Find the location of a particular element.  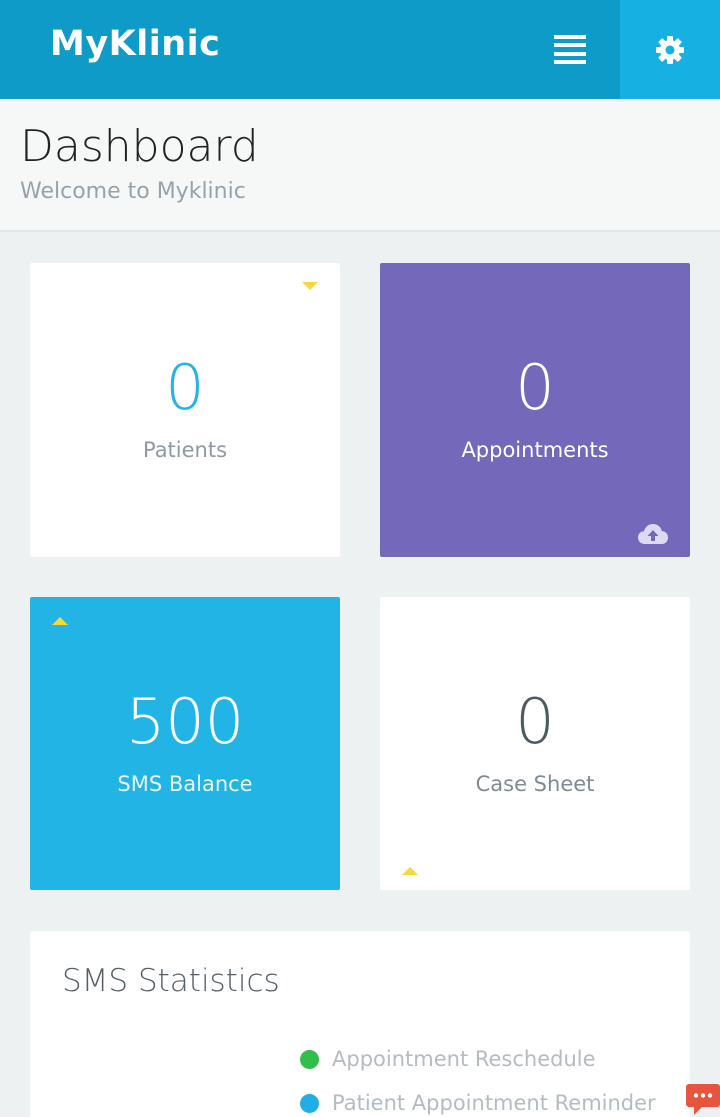

top-navbar: MyKlinic is located at coordinates (360, 49).